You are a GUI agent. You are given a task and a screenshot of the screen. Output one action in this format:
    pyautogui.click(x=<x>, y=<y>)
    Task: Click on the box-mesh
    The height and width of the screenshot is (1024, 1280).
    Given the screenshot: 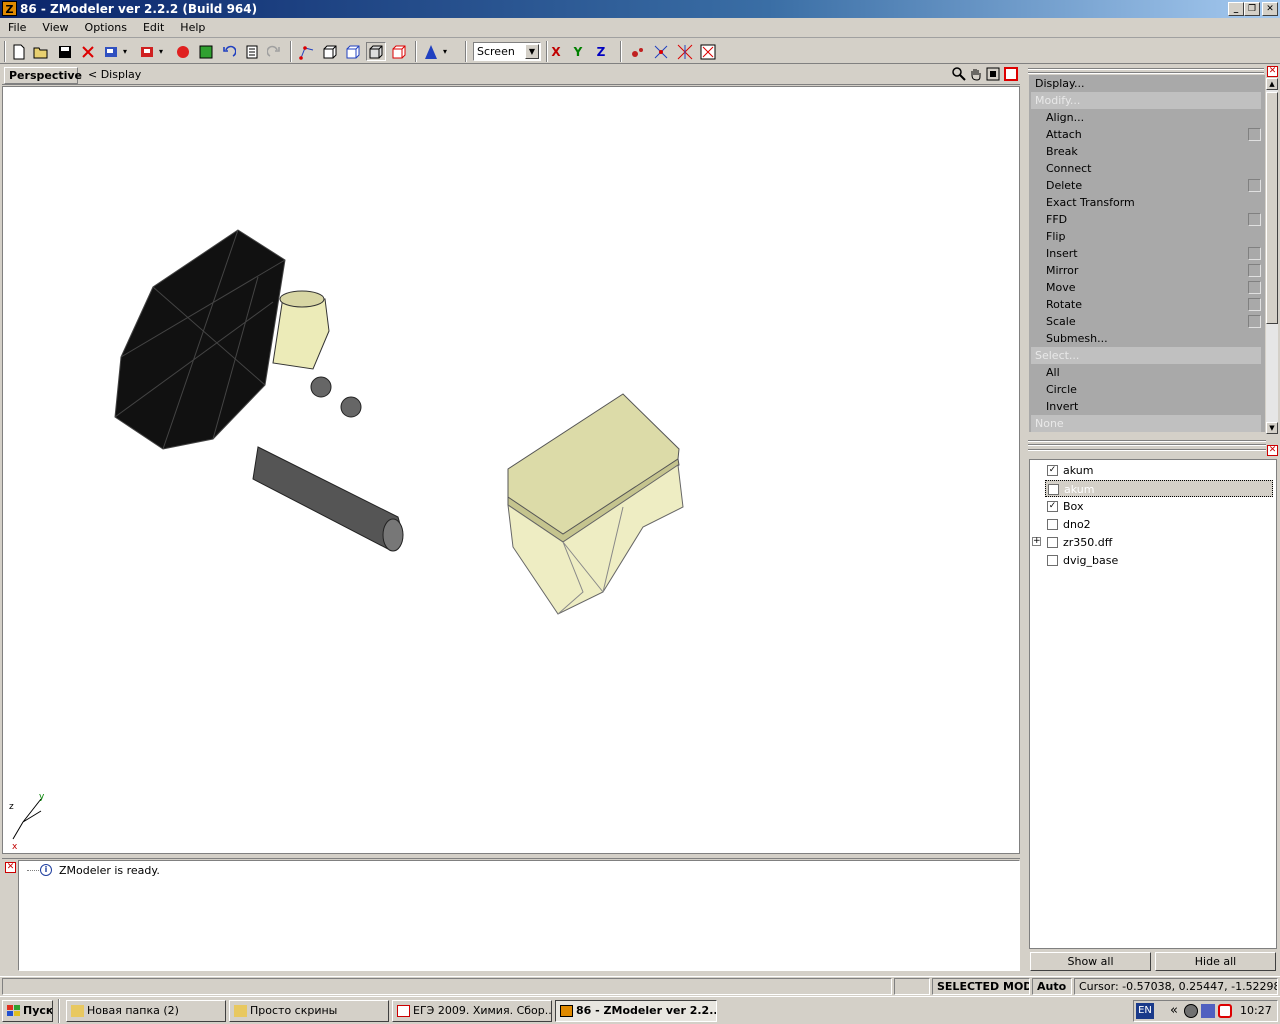 What is the action you would take?
    pyautogui.click(x=595, y=504)
    